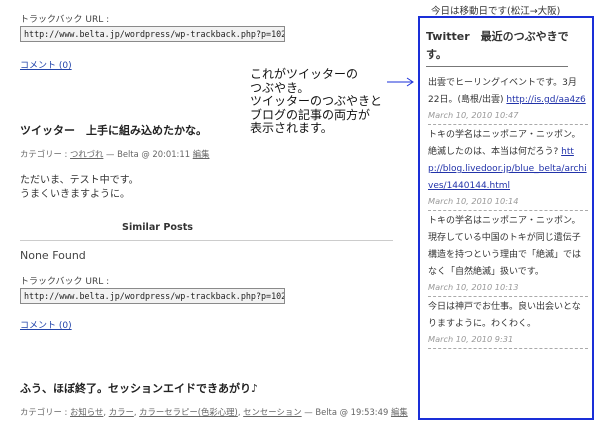  What do you see at coordinates (473, 115) in the screenshot?
I see `tweet-timestamp: March 10, 2010 10:47` at bounding box center [473, 115].